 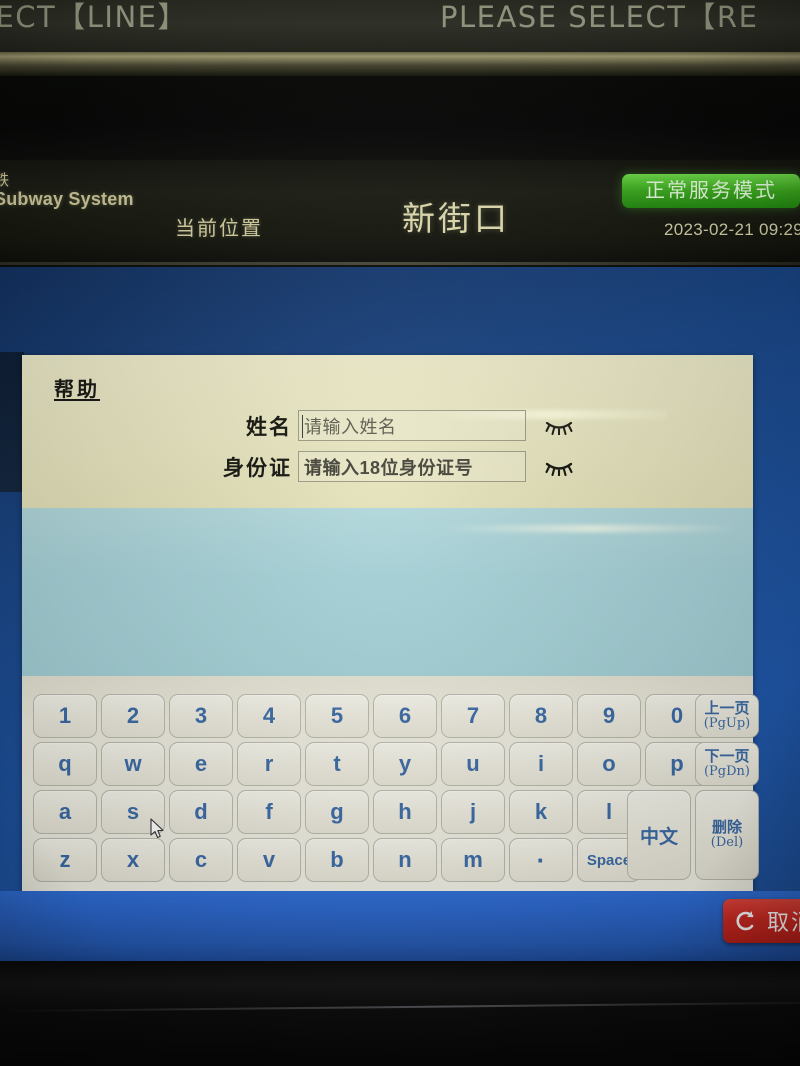 What do you see at coordinates (5, 180) in the screenshot?
I see `metro-logo-cn: 铁` at bounding box center [5, 180].